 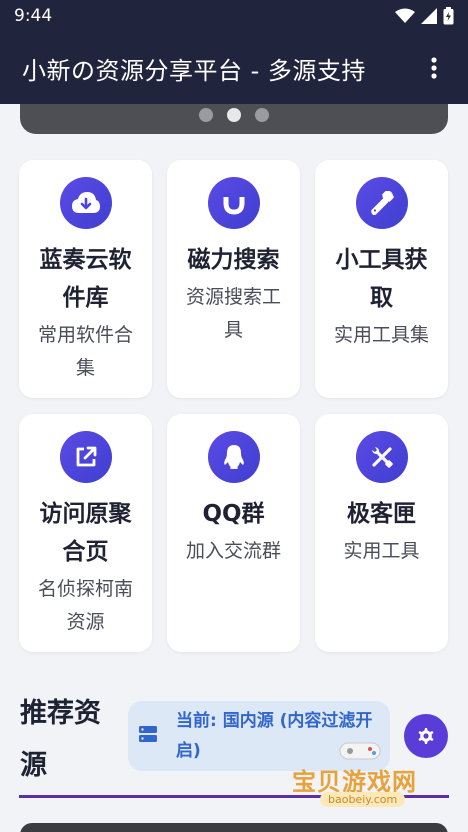 I want to click on card-title: 访问原聚合页, so click(x=85, y=533).